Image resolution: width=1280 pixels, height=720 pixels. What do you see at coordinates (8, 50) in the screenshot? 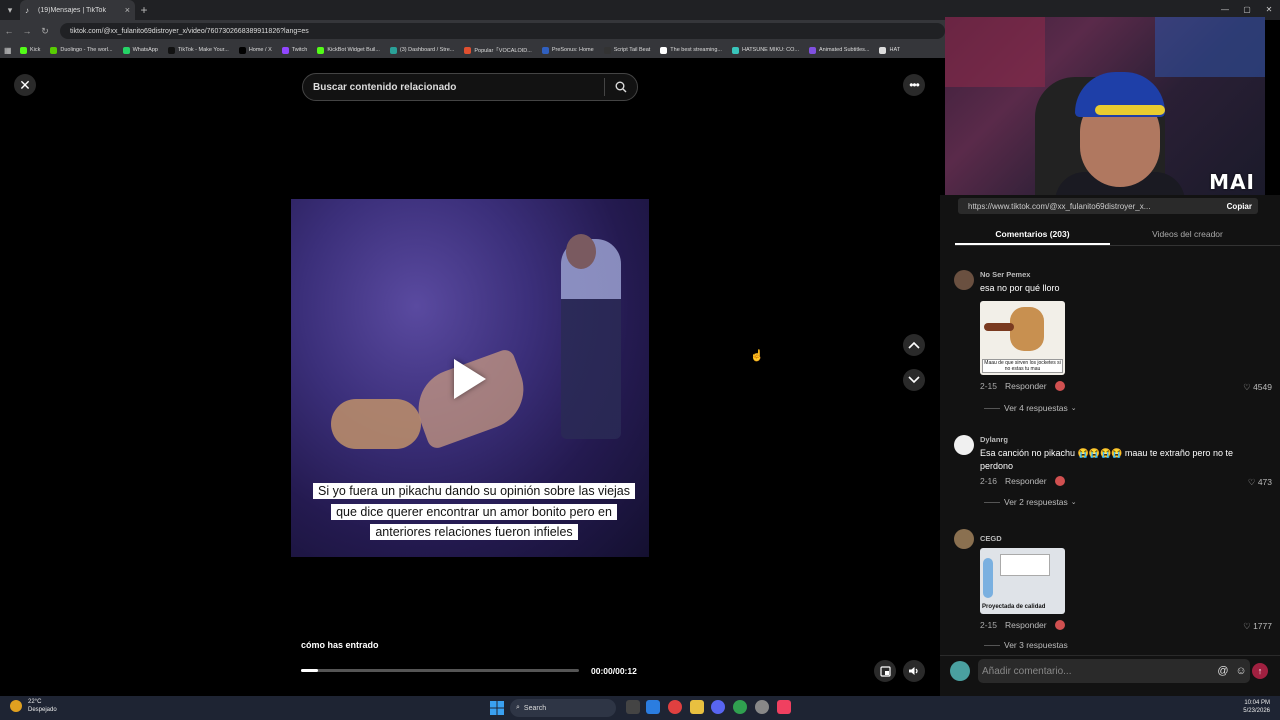
I see `apps-grid-icon: ▦` at bounding box center [8, 50].